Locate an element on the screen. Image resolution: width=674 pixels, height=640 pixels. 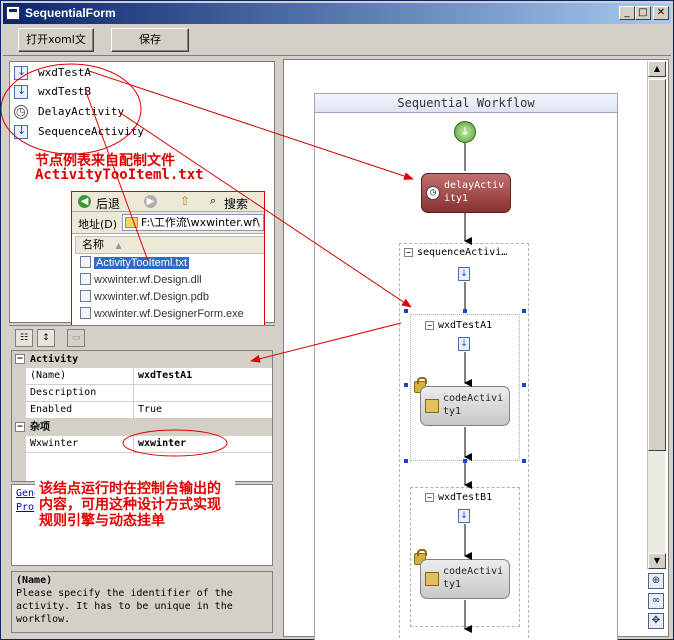
toolbox-item-label: wxdTestA is located at coordinates (64, 72).